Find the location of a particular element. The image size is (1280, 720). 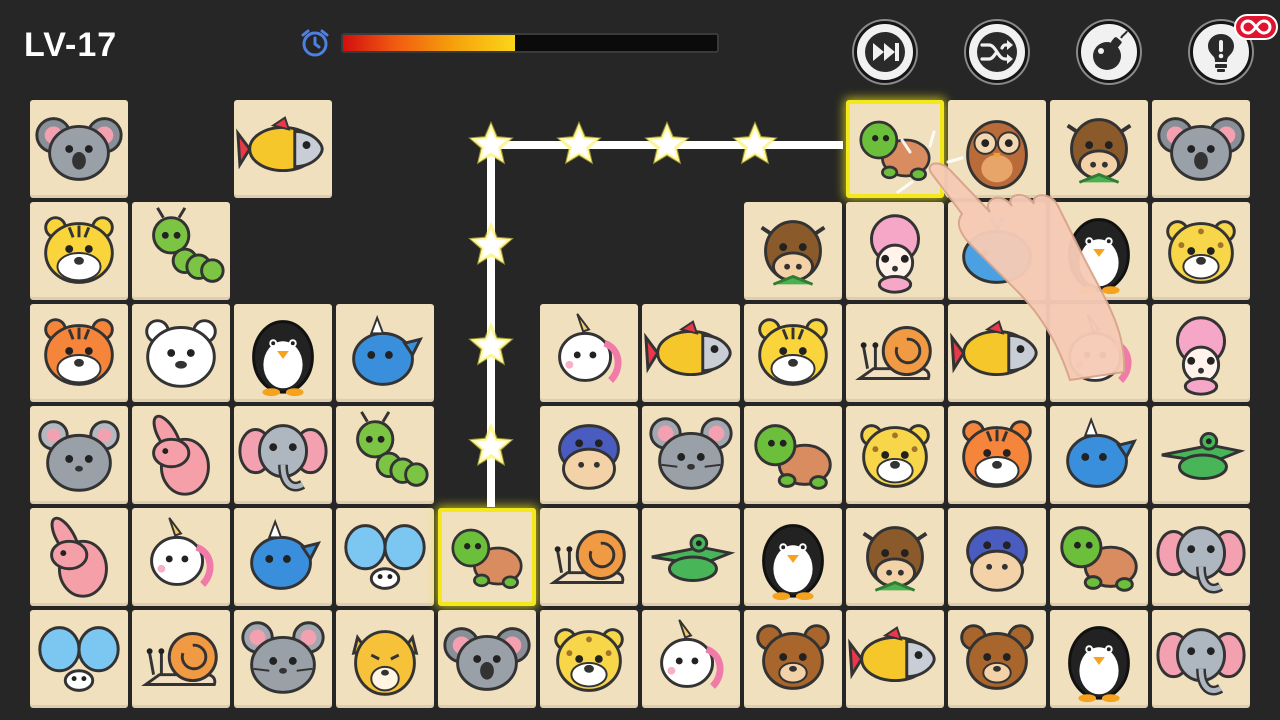

rabbit-icon is located at coordinates (181, 455).